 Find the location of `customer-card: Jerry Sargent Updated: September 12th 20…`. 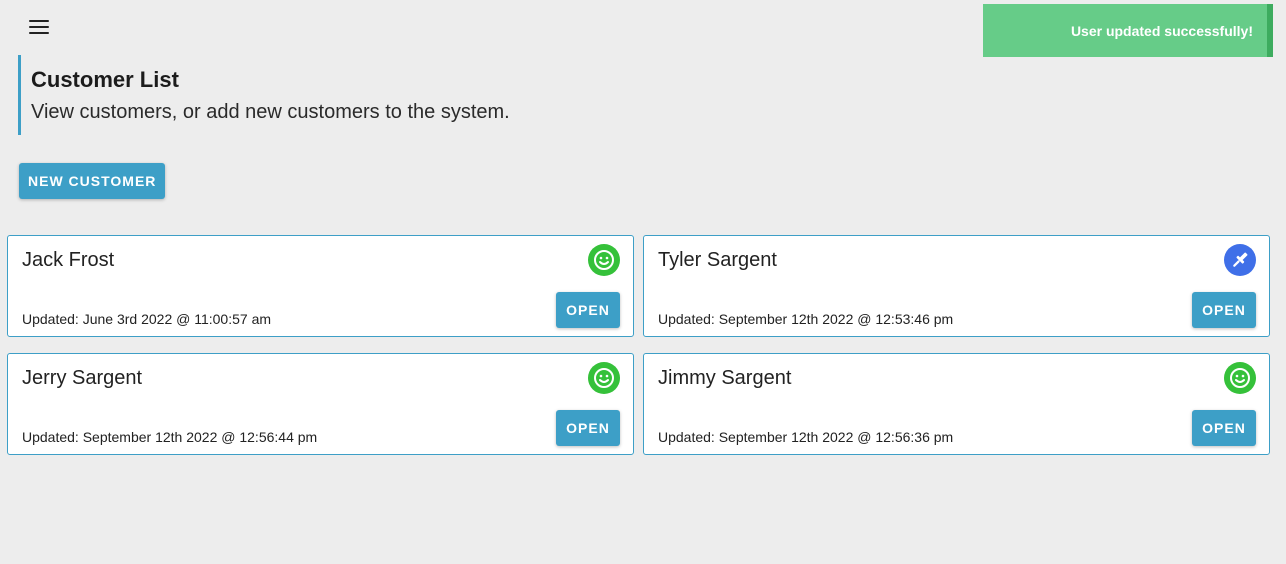

customer-card: Jerry Sargent Updated: September 12th 20… is located at coordinates (320, 404).